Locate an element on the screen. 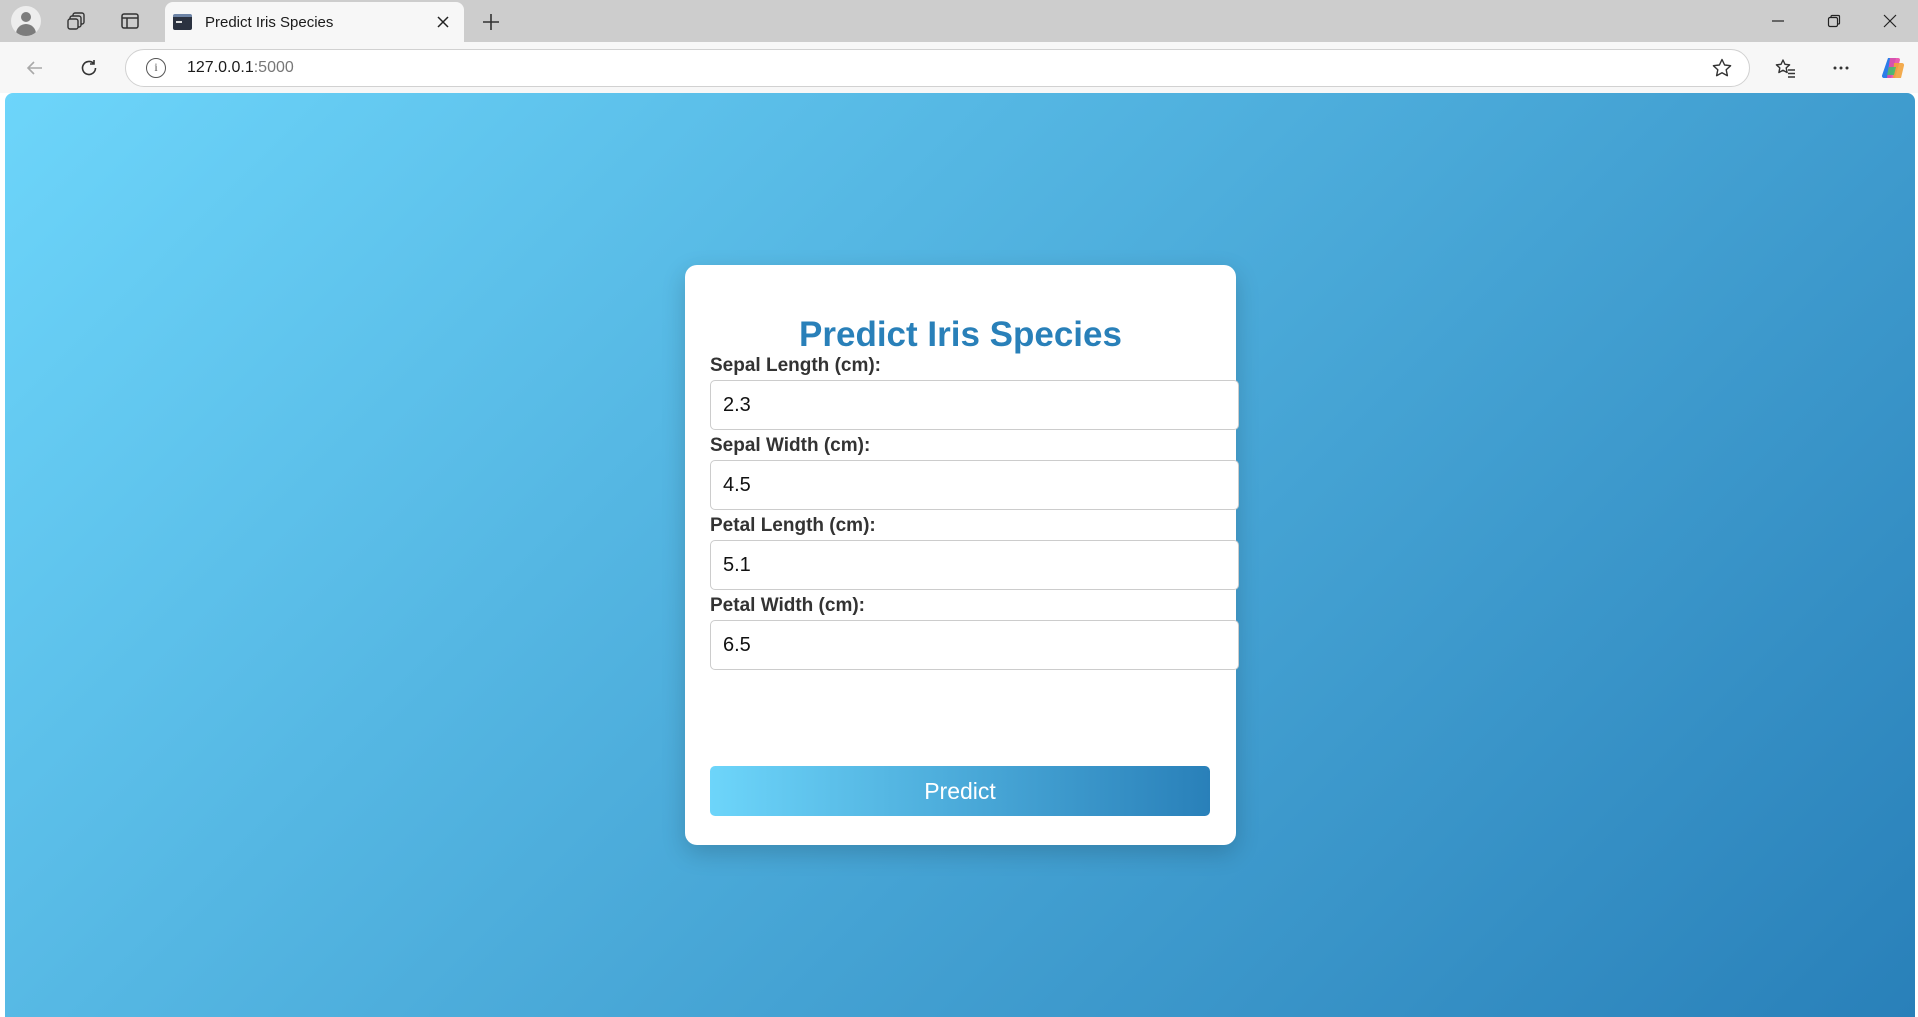 This screenshot has width=1918, height=1017. sepal-length-label: Sepal Length (cm): is located at coordinates (796, 365).